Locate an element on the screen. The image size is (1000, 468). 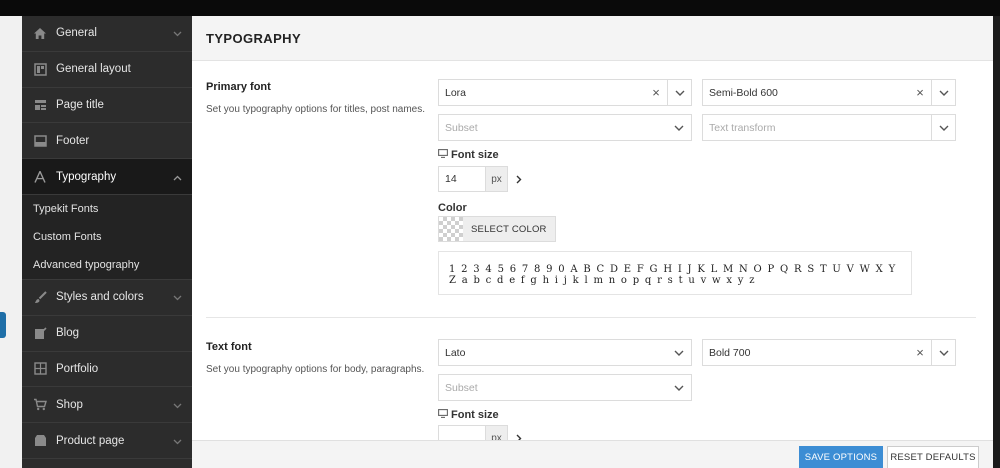
sidebar-item-label: Styles and colors is located at coordinates (100, 297).